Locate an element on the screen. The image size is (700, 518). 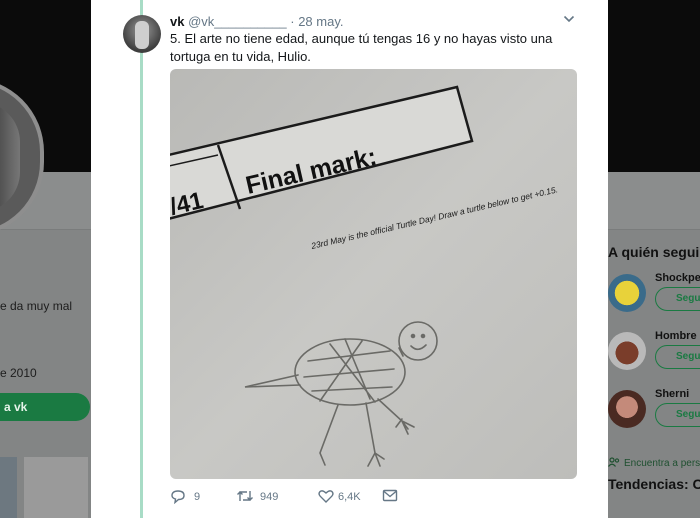
suggestion-item: Hombre Segu is located at coordinates (654, 355).